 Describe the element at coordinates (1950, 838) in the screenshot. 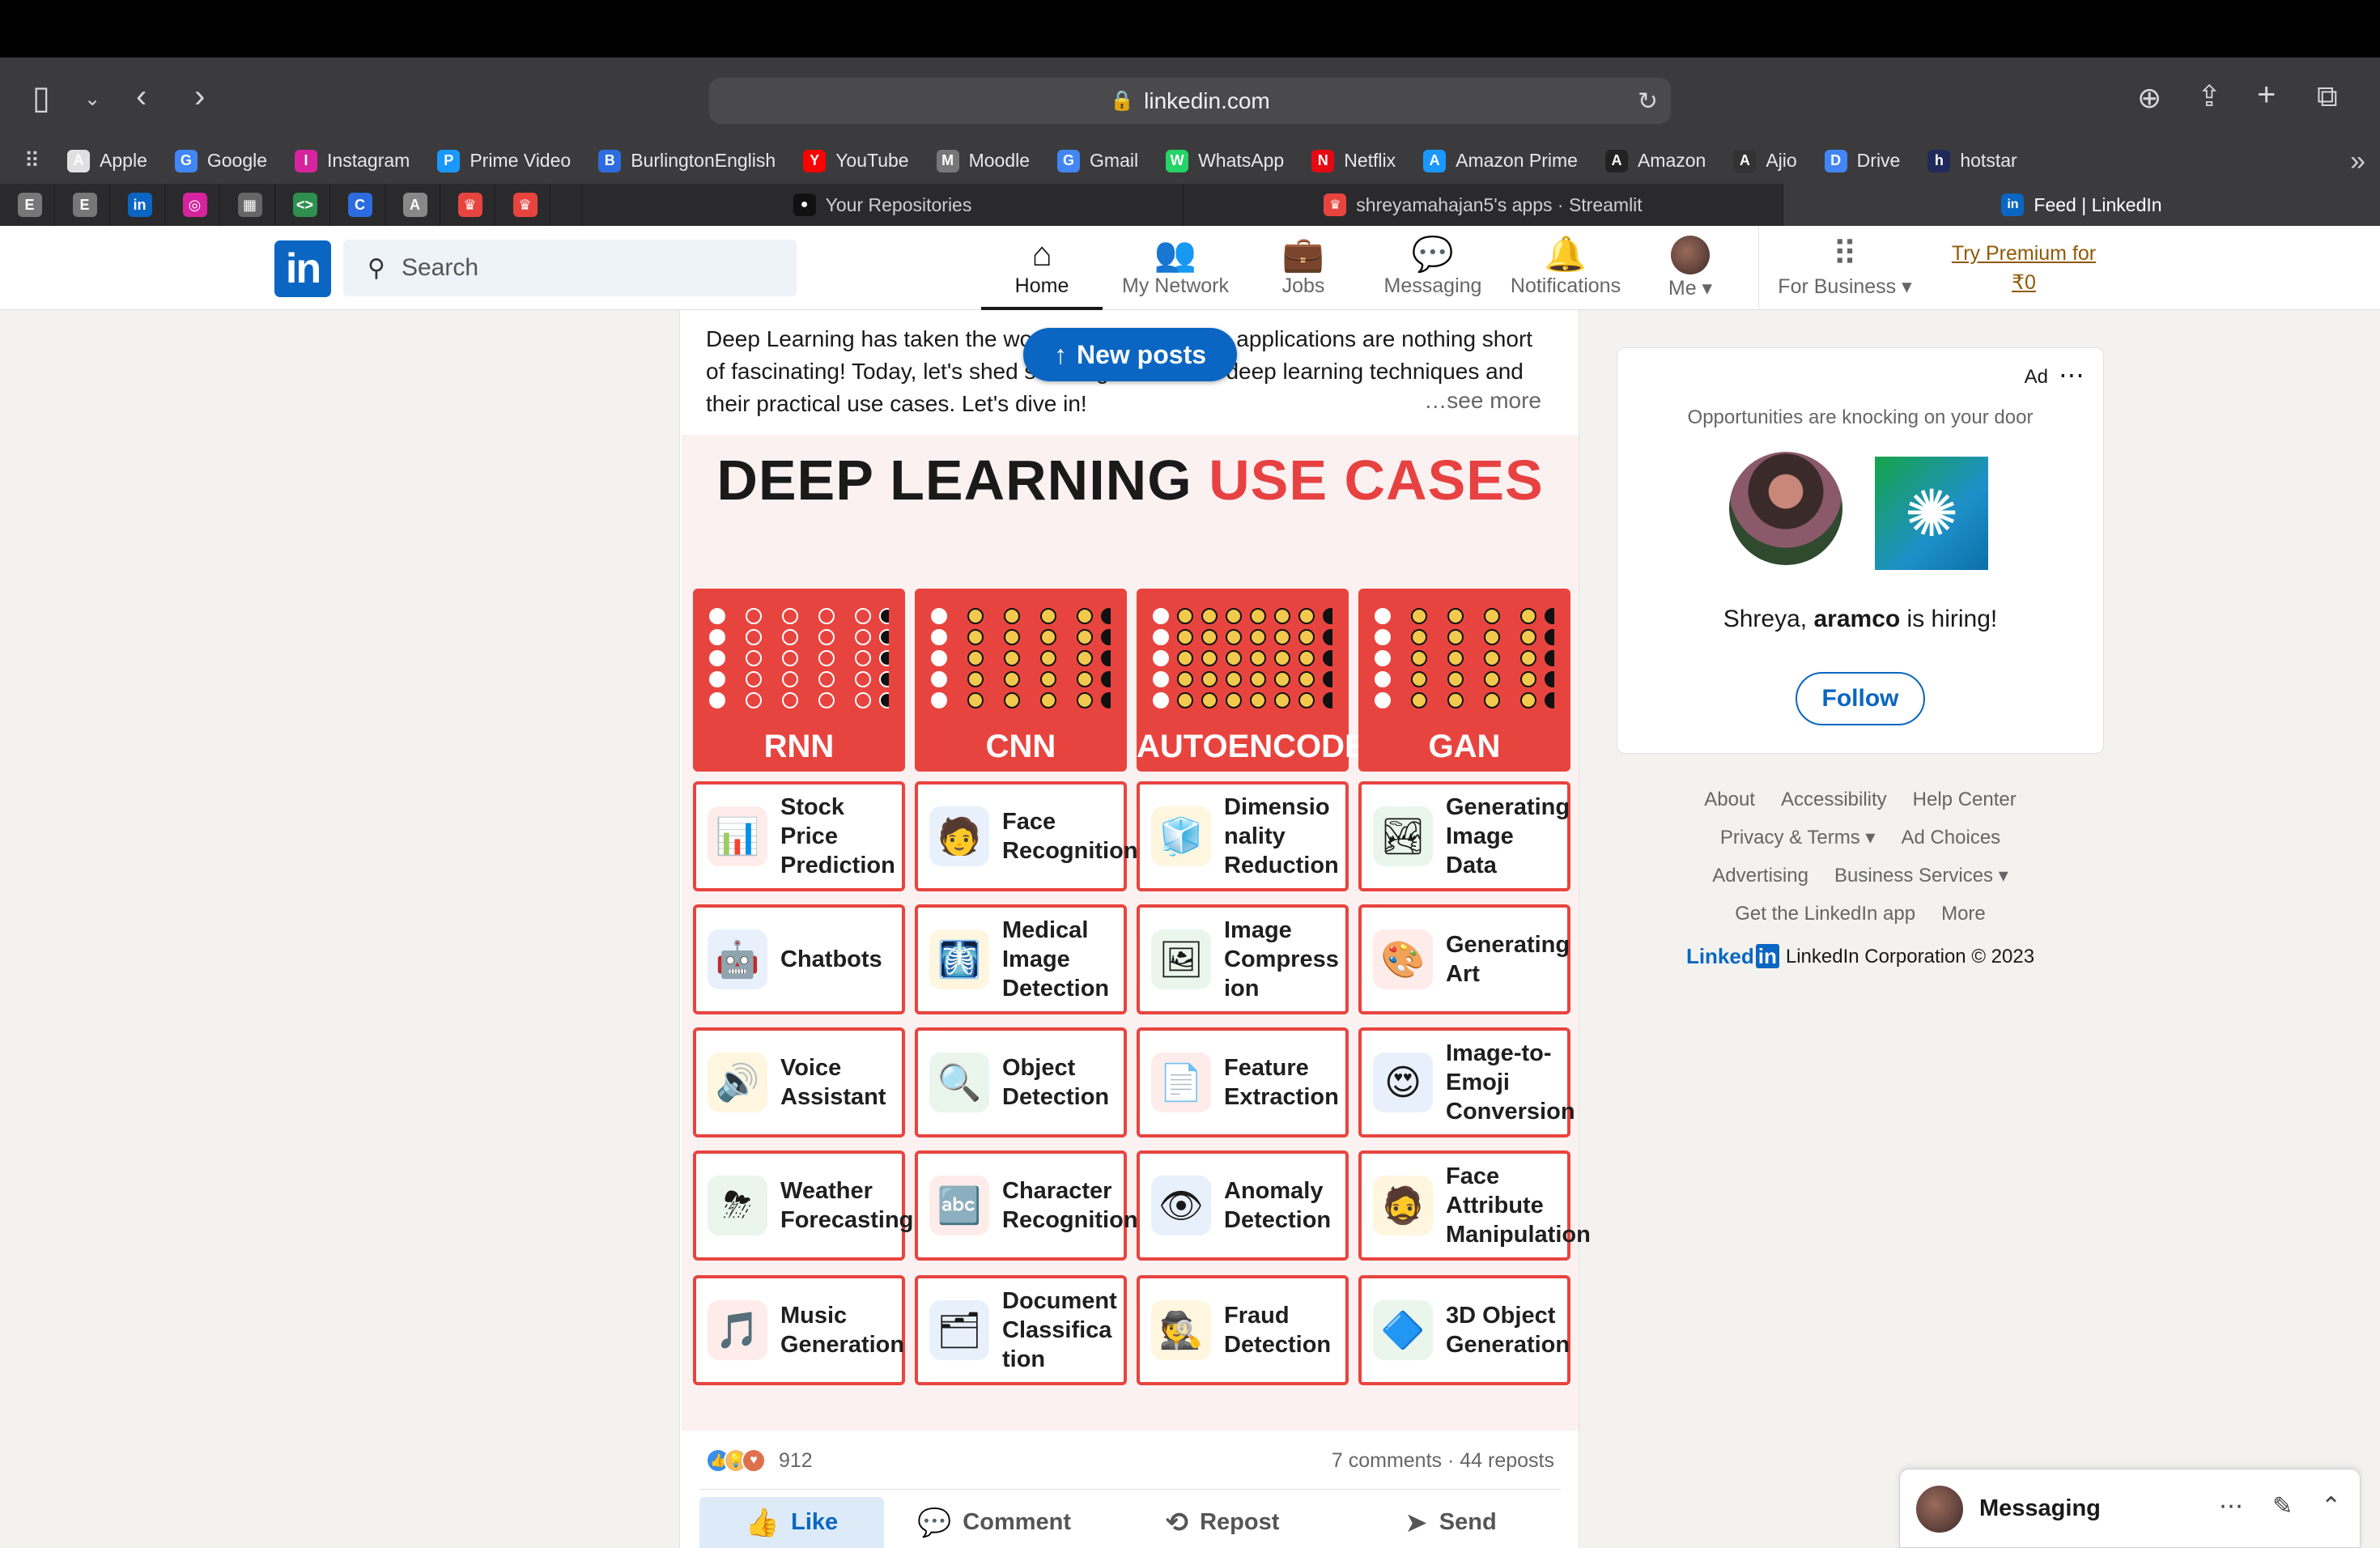

I see `footer-link-ad-choices: Ad Choices` at that location.